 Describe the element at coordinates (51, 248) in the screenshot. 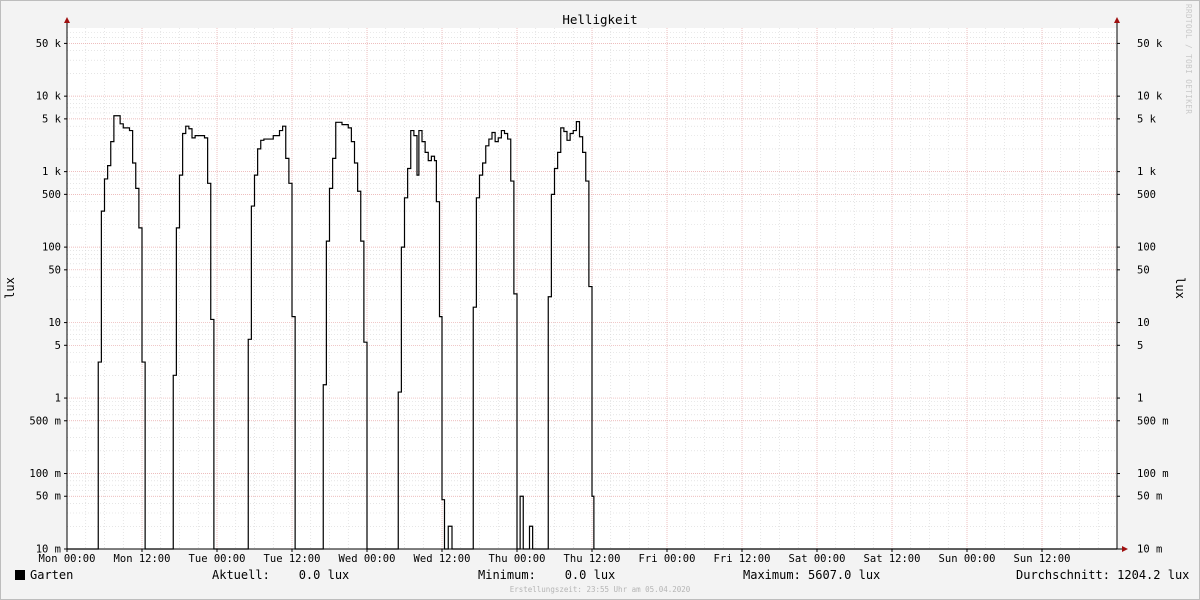

I see `y-tick-label-left: 100` at that location.